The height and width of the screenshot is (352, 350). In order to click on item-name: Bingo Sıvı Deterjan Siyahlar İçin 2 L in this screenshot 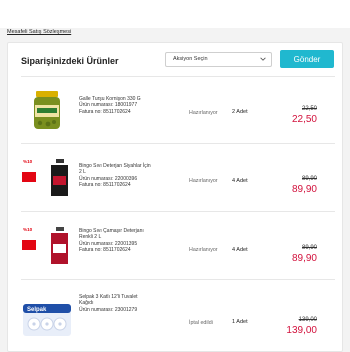, I will do `click(115, 169)`.